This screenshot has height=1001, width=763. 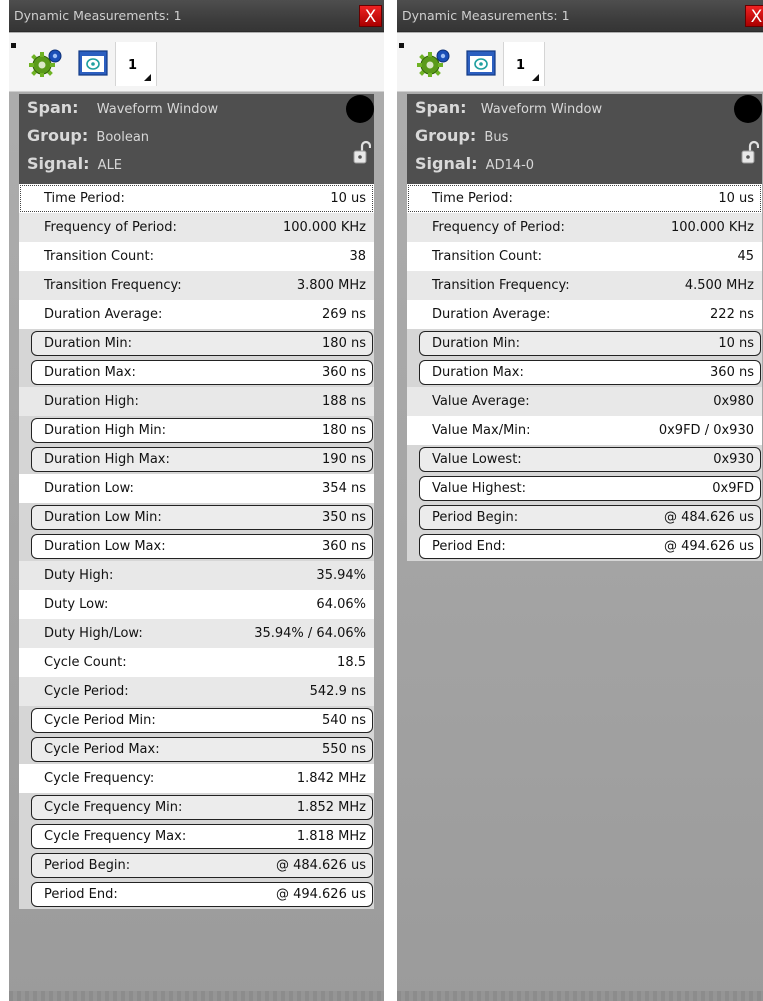 I want to click on measurement-value: 222 ns, so click(x=732, y=314).